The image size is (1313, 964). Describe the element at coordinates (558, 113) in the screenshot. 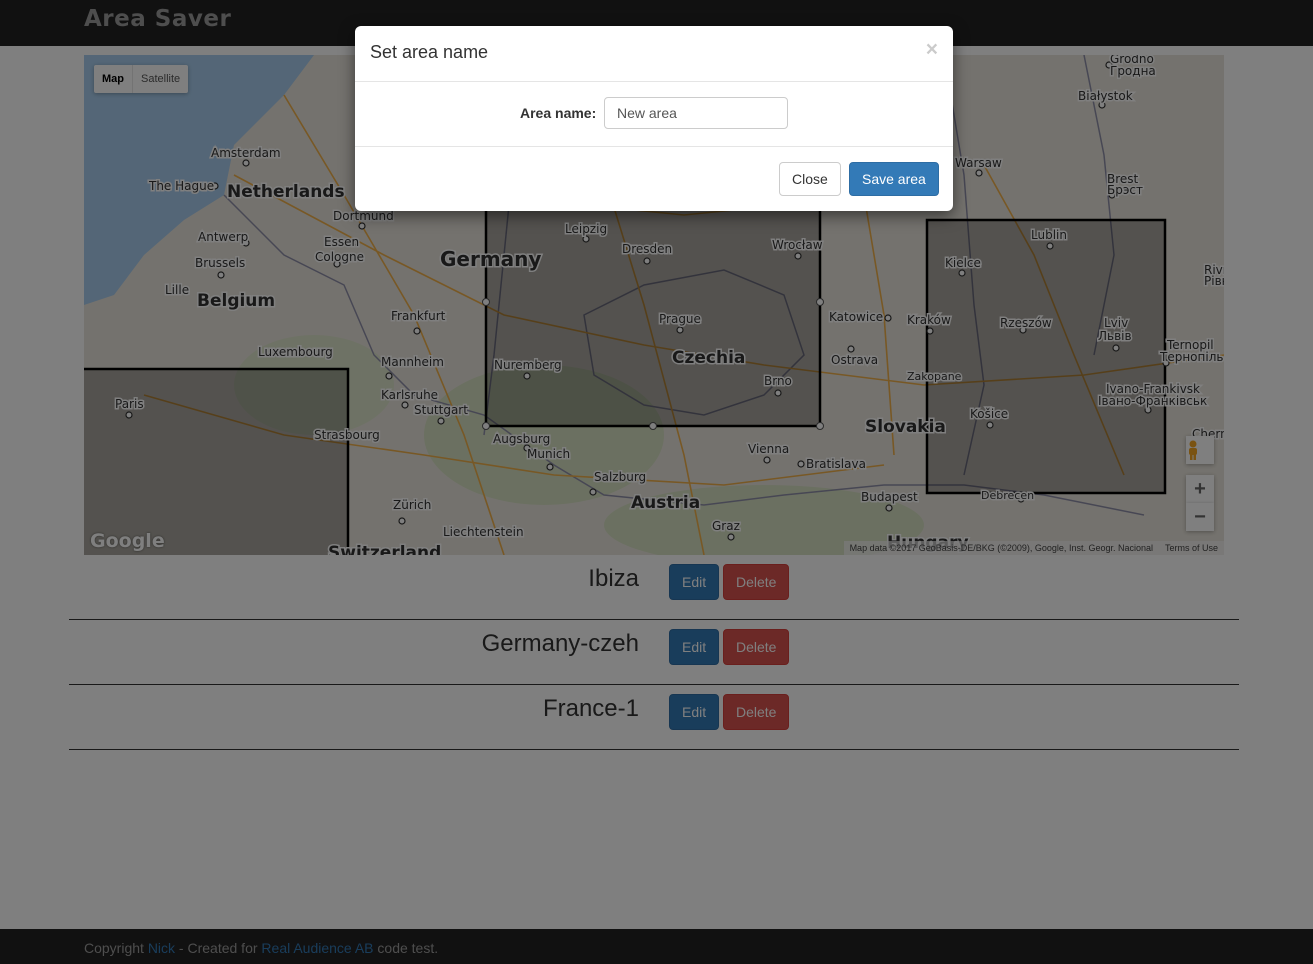

I see `area-name-label: Area name:` at that location.